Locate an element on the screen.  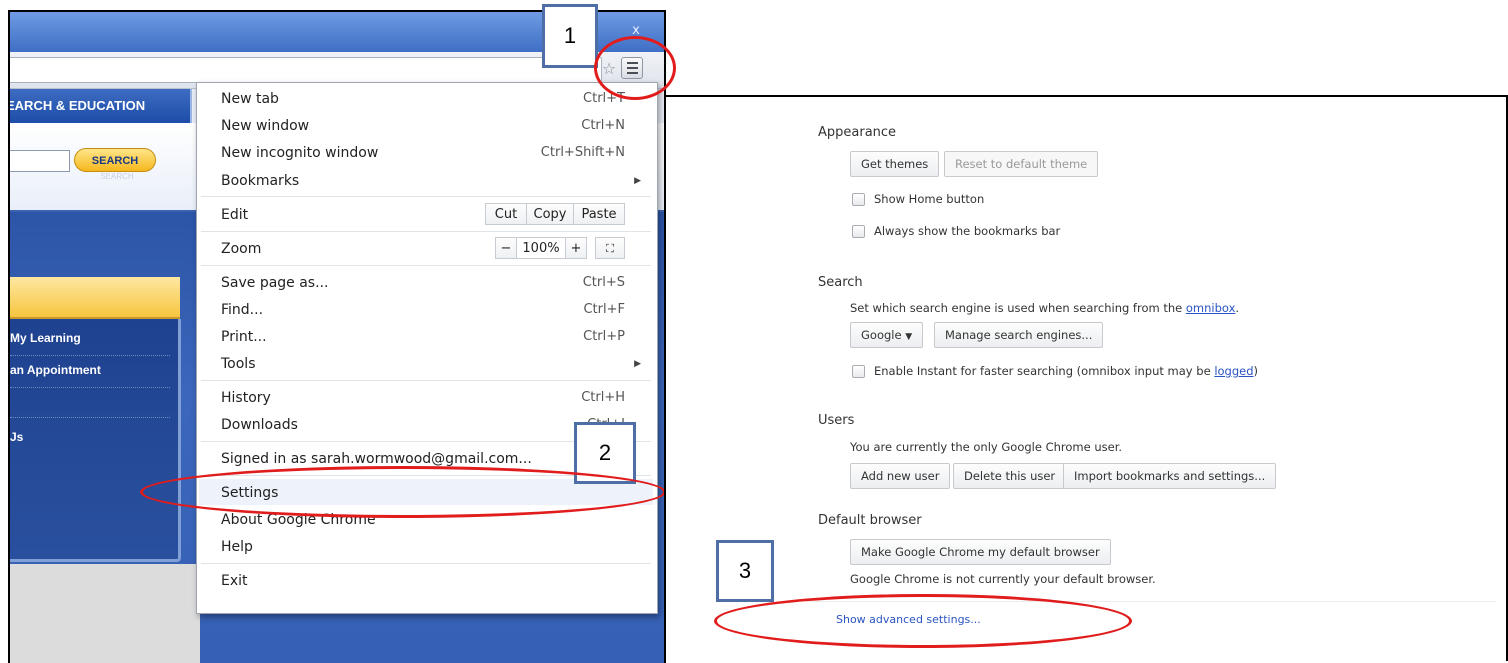
get-themes-button: Get themes is located at coordinates (895, 164).